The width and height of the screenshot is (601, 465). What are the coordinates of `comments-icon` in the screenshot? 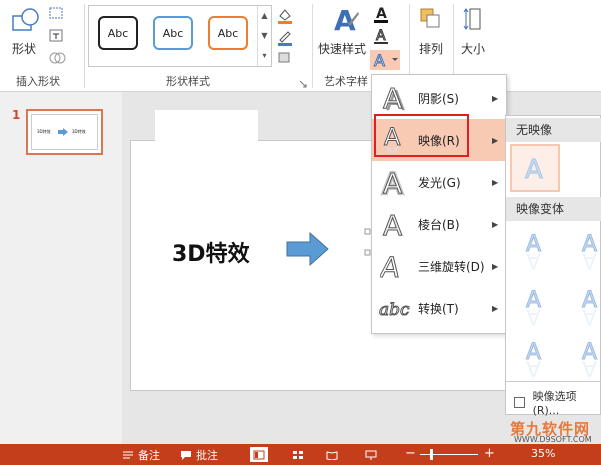 It's located at (186, 455).